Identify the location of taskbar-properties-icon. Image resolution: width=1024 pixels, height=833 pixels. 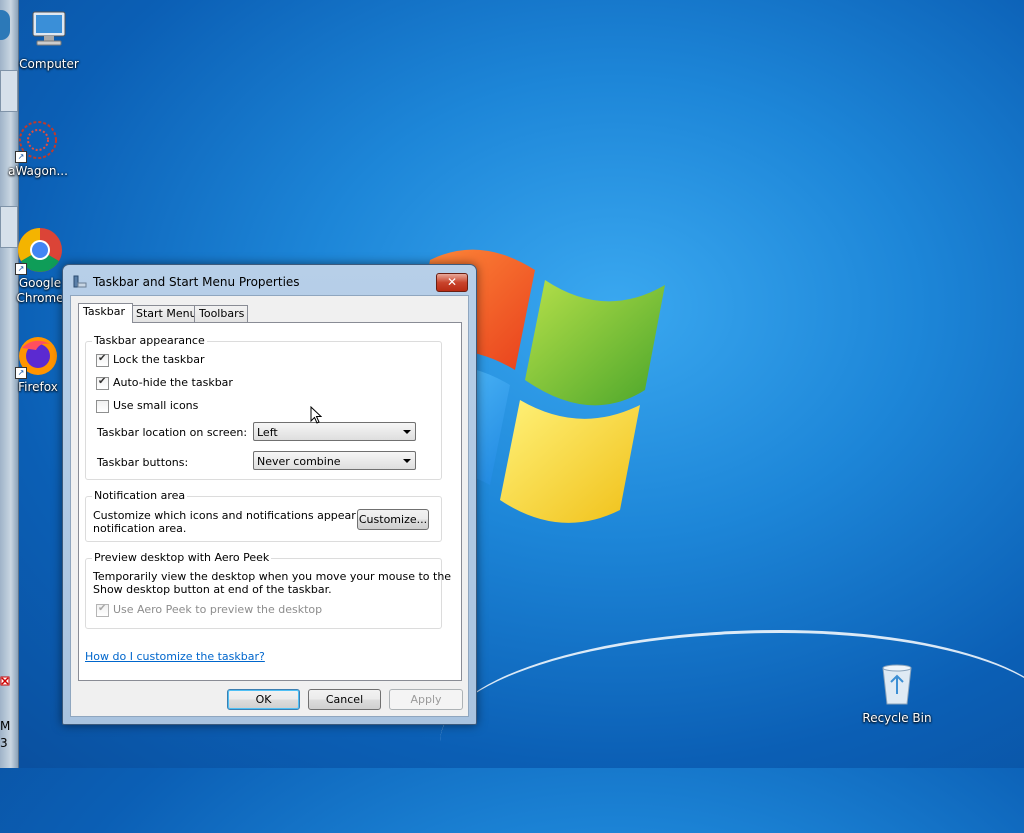
(80, 281).